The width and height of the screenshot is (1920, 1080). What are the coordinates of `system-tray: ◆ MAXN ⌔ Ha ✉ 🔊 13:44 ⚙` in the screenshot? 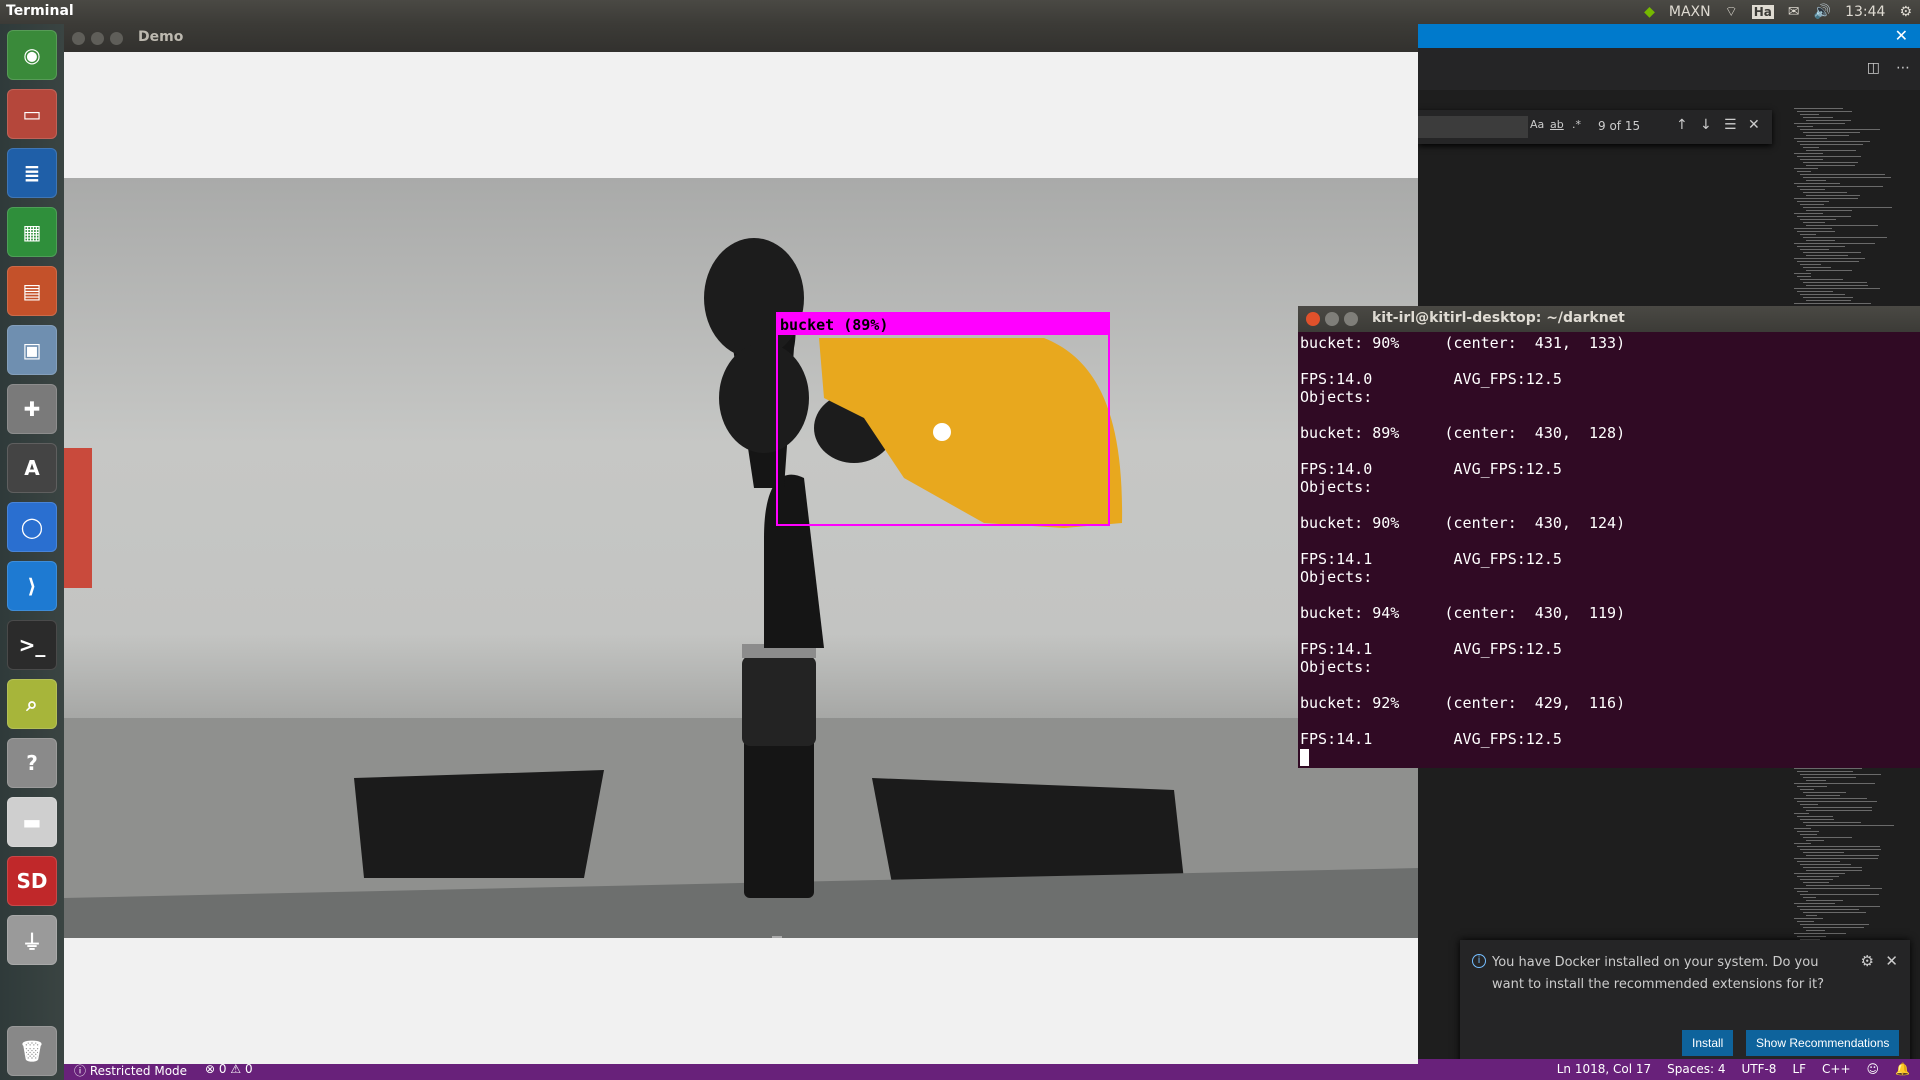 It's located at (1778, 12).